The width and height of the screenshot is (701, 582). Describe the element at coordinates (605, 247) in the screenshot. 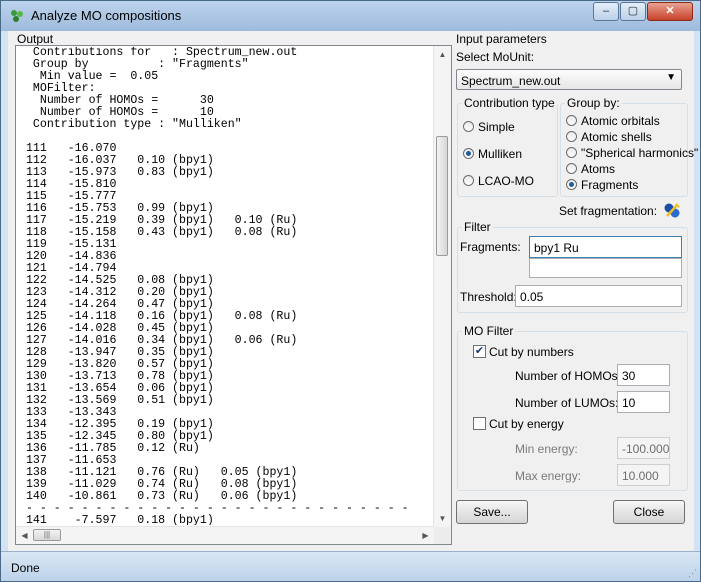

I see `fragments-input: bpy1 Ru` at that location.